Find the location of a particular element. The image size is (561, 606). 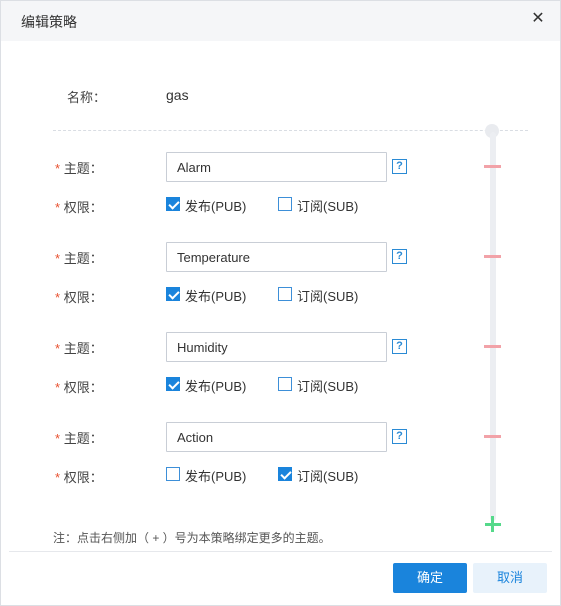

dialog-title: 编辑策略 is located at coordinates (49, 22).